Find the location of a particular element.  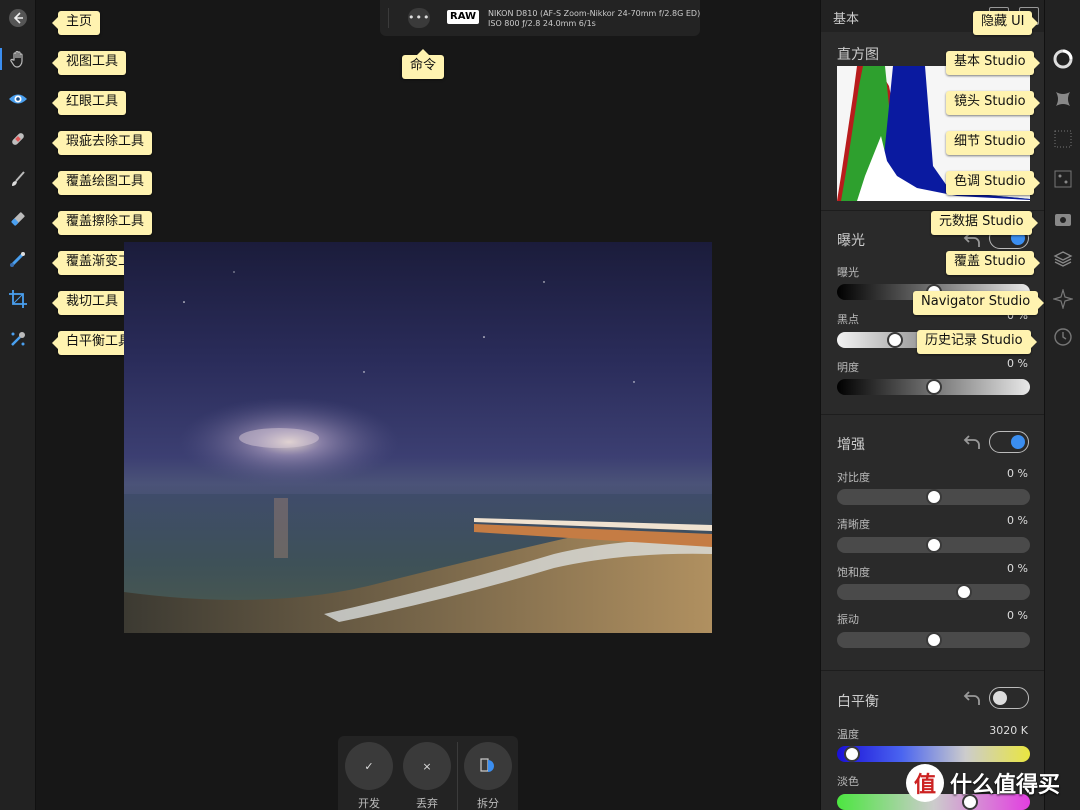

discard-button: × is located at coordinates (427, 766).